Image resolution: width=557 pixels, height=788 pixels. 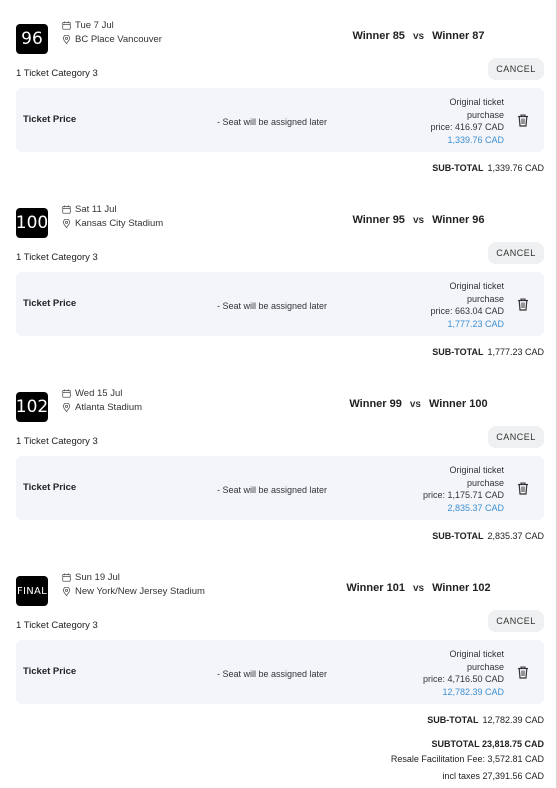 I want to click on match-teams: Winner 101 vs Winner 102, so click(x=418, y=588).